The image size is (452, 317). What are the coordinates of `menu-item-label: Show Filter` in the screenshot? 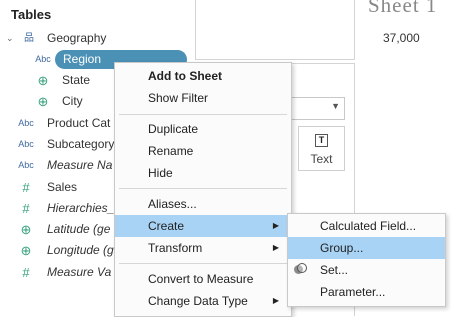 It's located at (178, 98).